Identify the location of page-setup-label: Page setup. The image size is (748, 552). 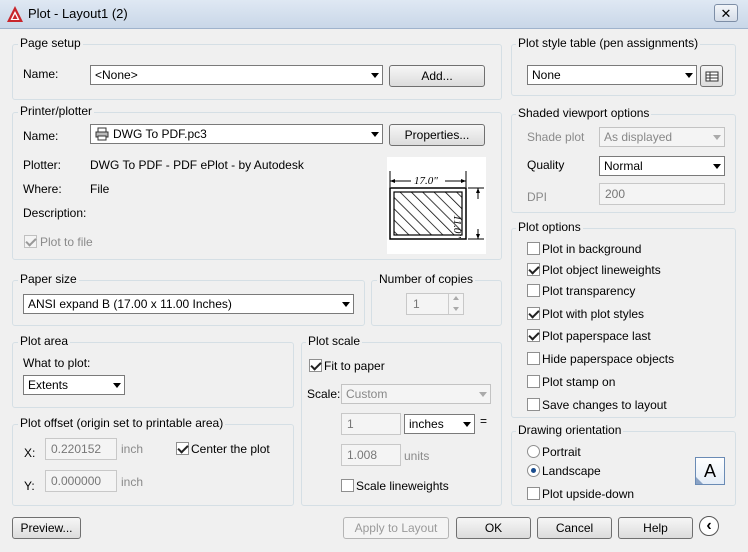
(50, 43).